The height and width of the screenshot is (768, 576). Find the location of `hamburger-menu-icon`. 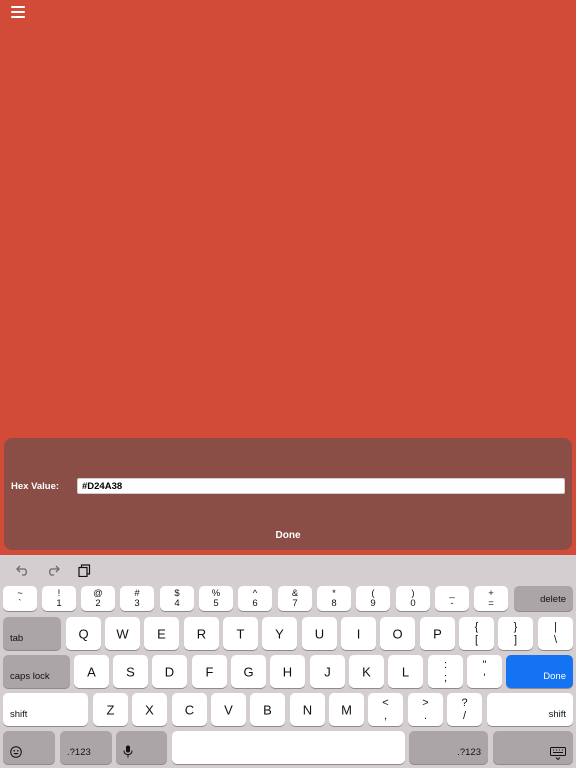

hamburger-menu-icon is located at coordinates (18, 12).